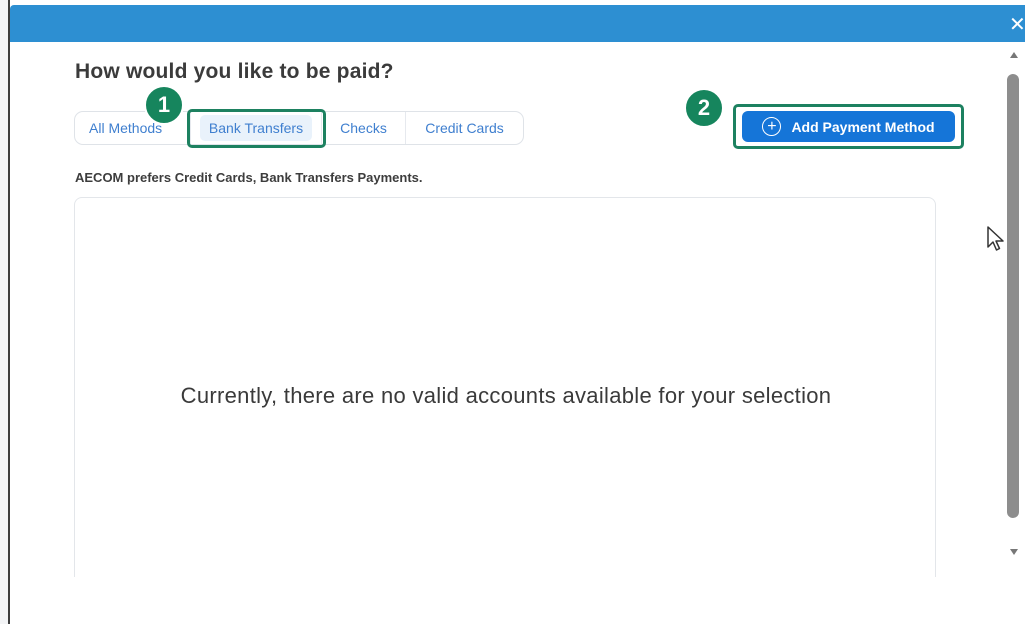 This screenshot has width=1025, height=624. Describe the element at coordinates (126, 128) in the screenshot. I see `tab-label: All Methods` at that location.